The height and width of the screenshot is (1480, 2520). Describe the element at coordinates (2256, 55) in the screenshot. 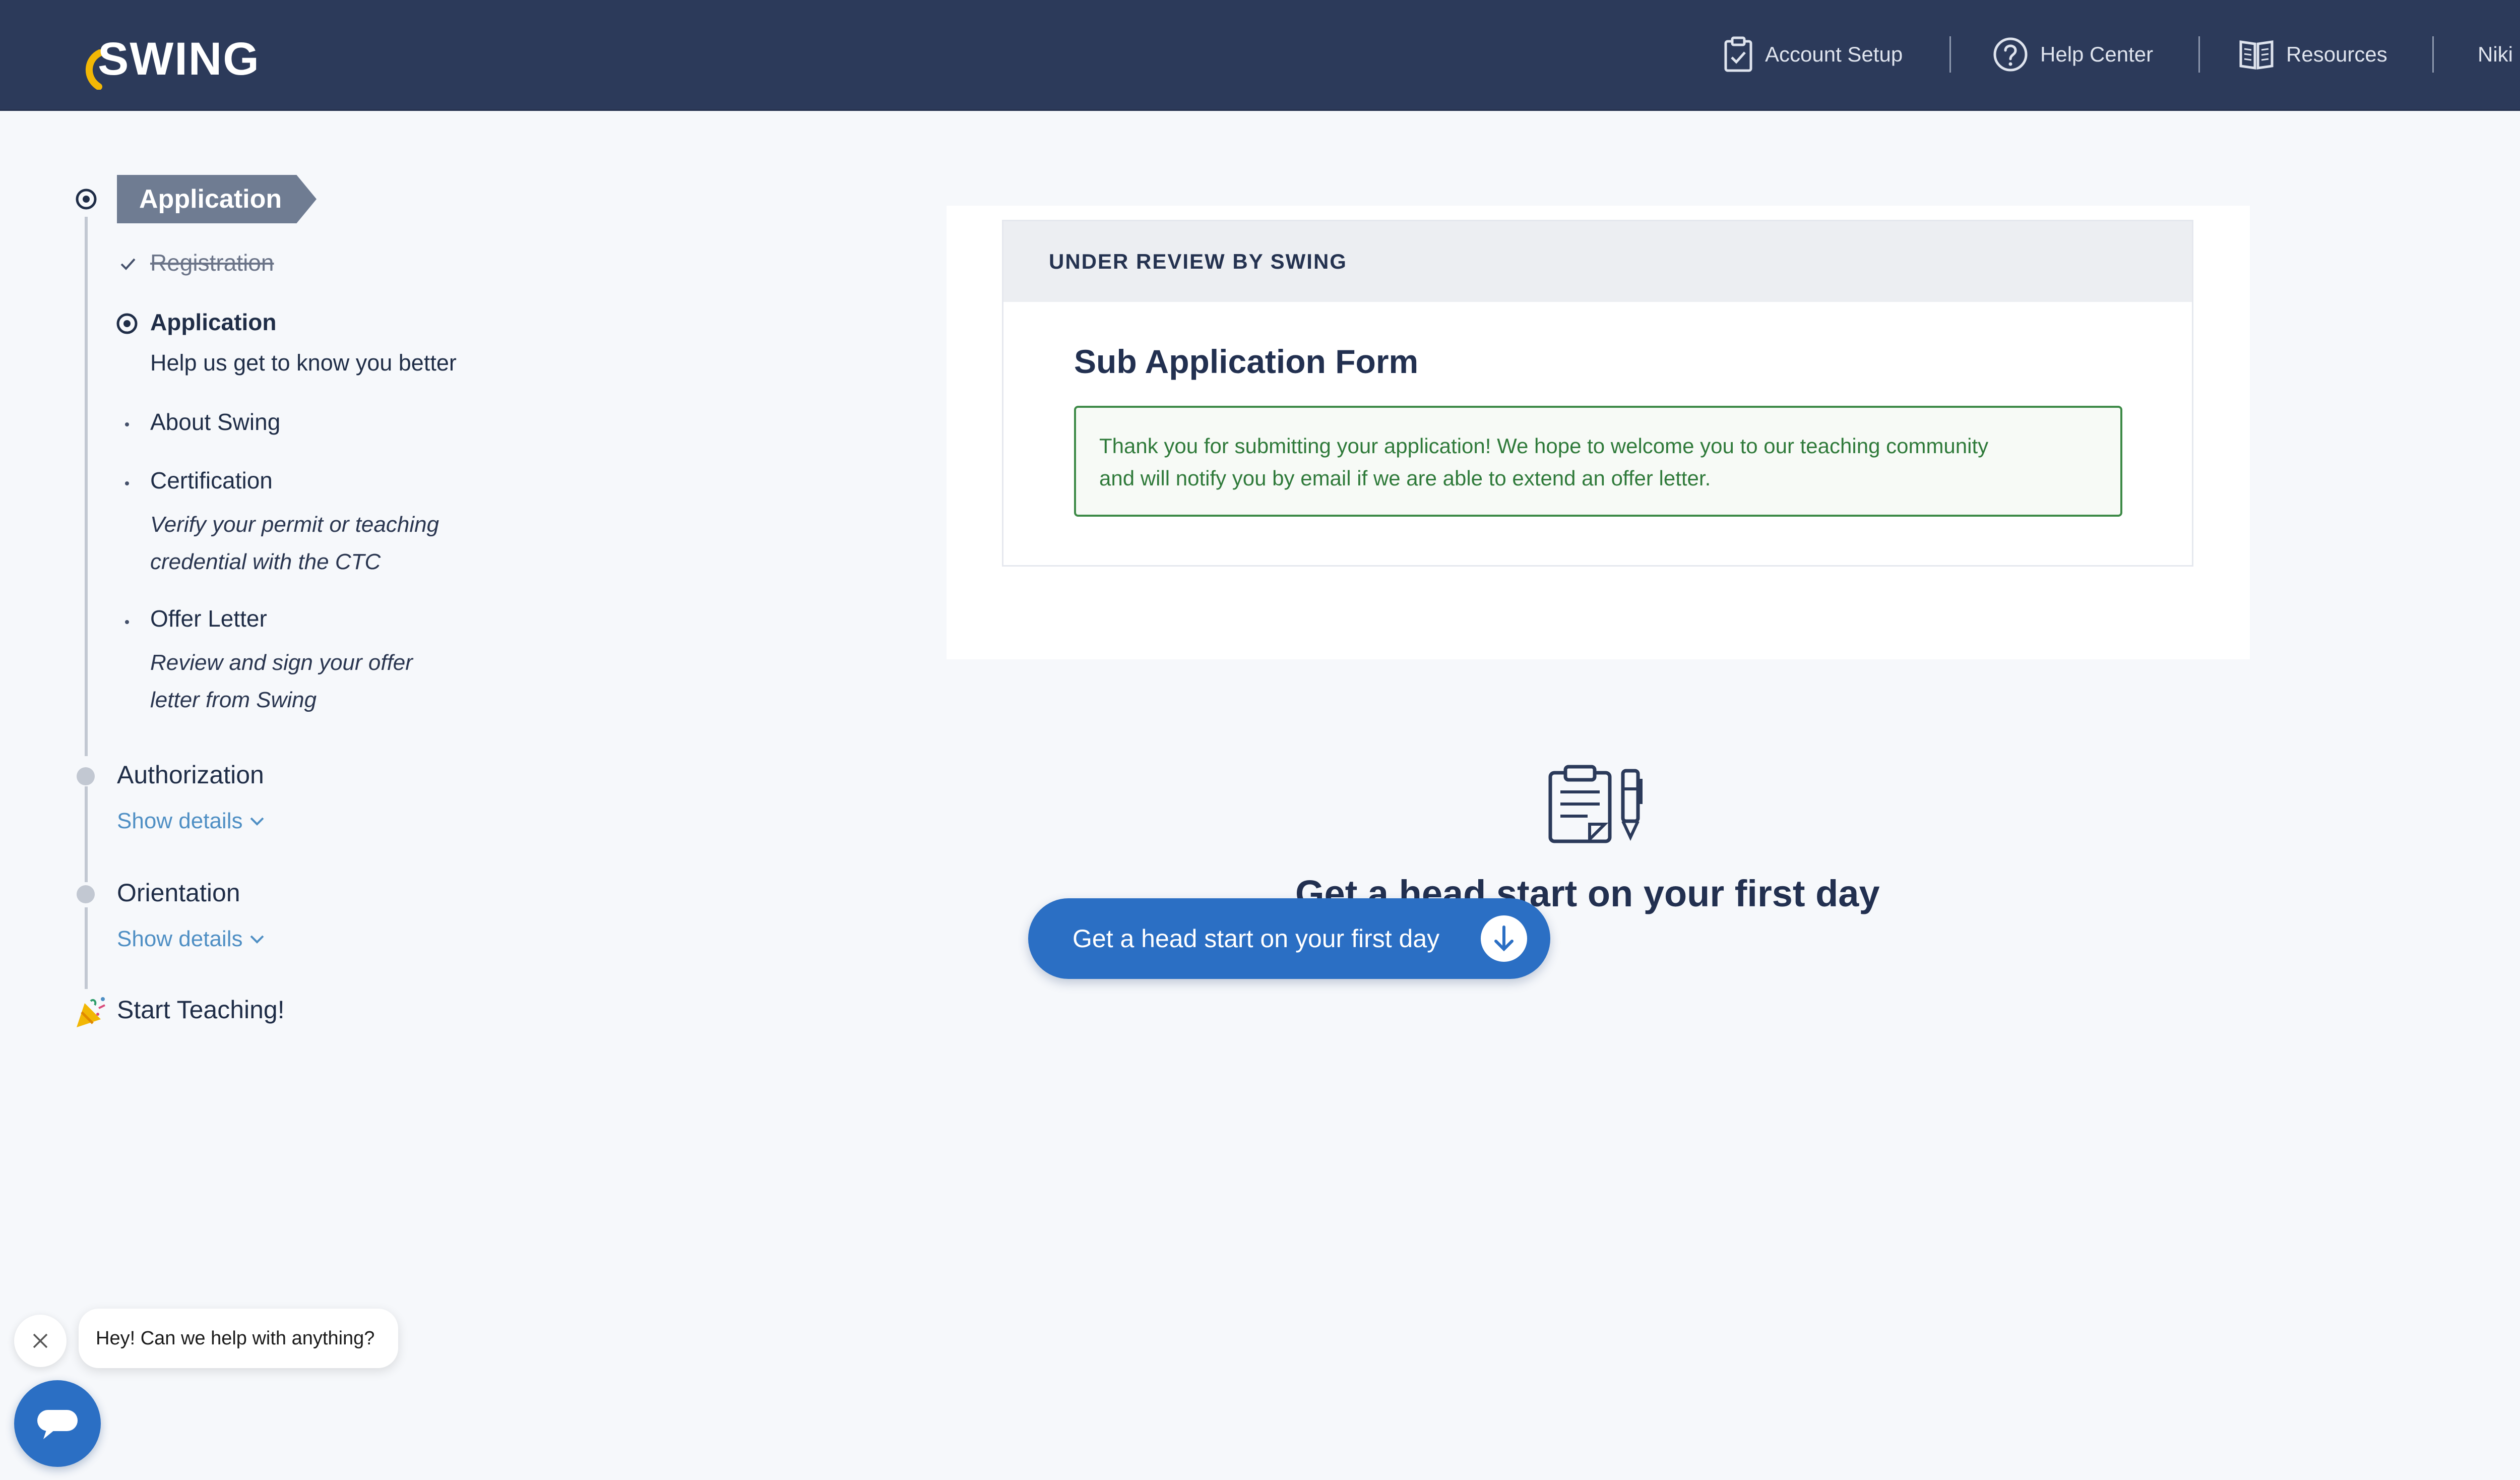

I see `book-open-icon` at that location.